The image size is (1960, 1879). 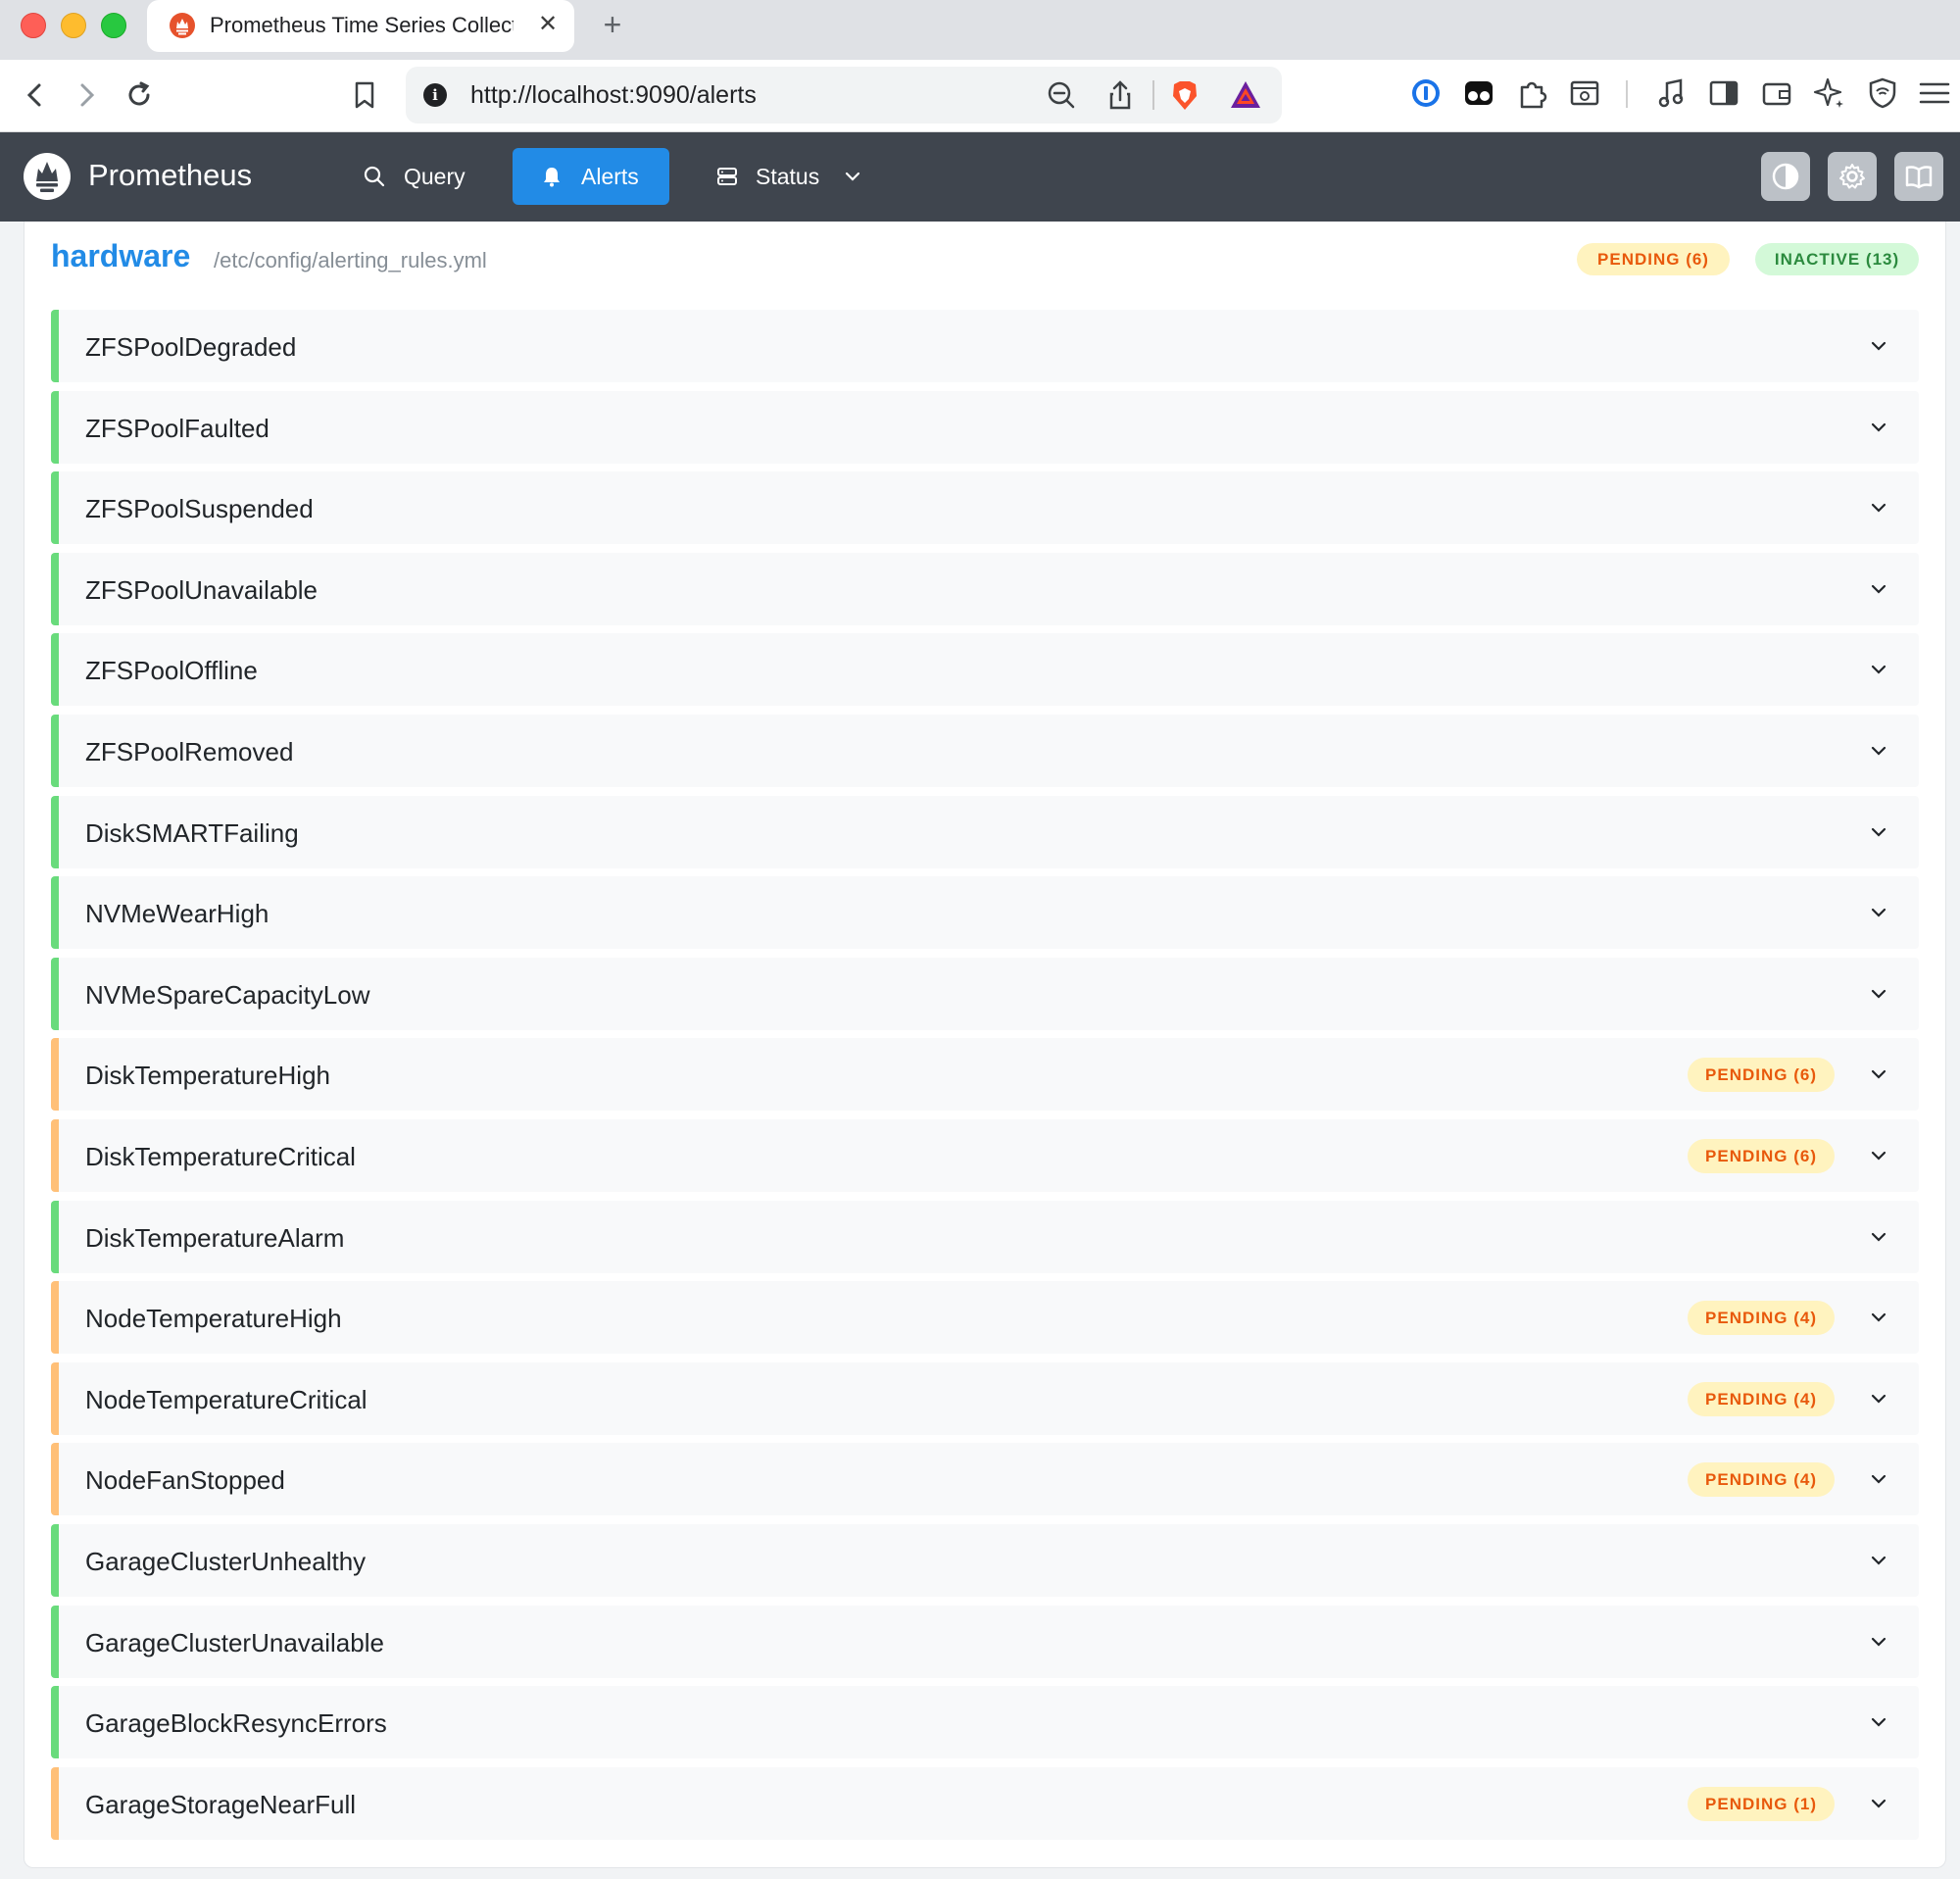 I want to click on media-music-icon, so click(x=1671, y=93).